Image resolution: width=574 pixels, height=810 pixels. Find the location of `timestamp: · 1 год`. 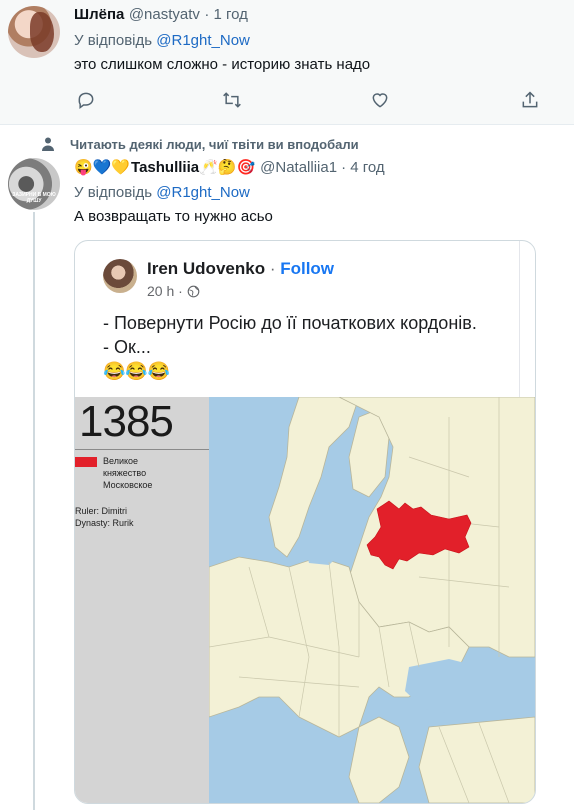

timestamp: · 1 год is located at coordinates (226, 14).